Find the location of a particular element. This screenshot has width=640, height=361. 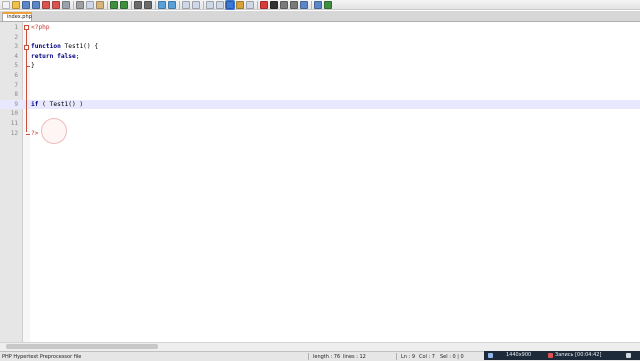

code-line: 6 is located at coordinates (320, 76).